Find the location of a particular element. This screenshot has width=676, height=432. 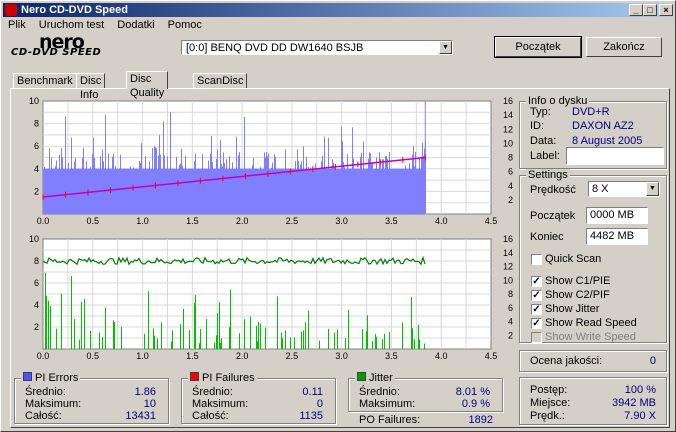

jitter-title: Jitter is located at coordinates (375, 378).